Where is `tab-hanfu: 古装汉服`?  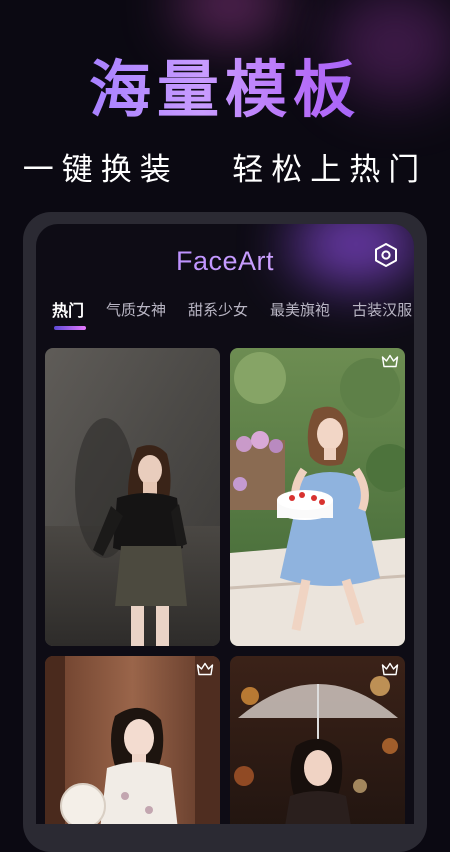 tab-hanfu: 古装汉服 is located at coordinates (382, 309).